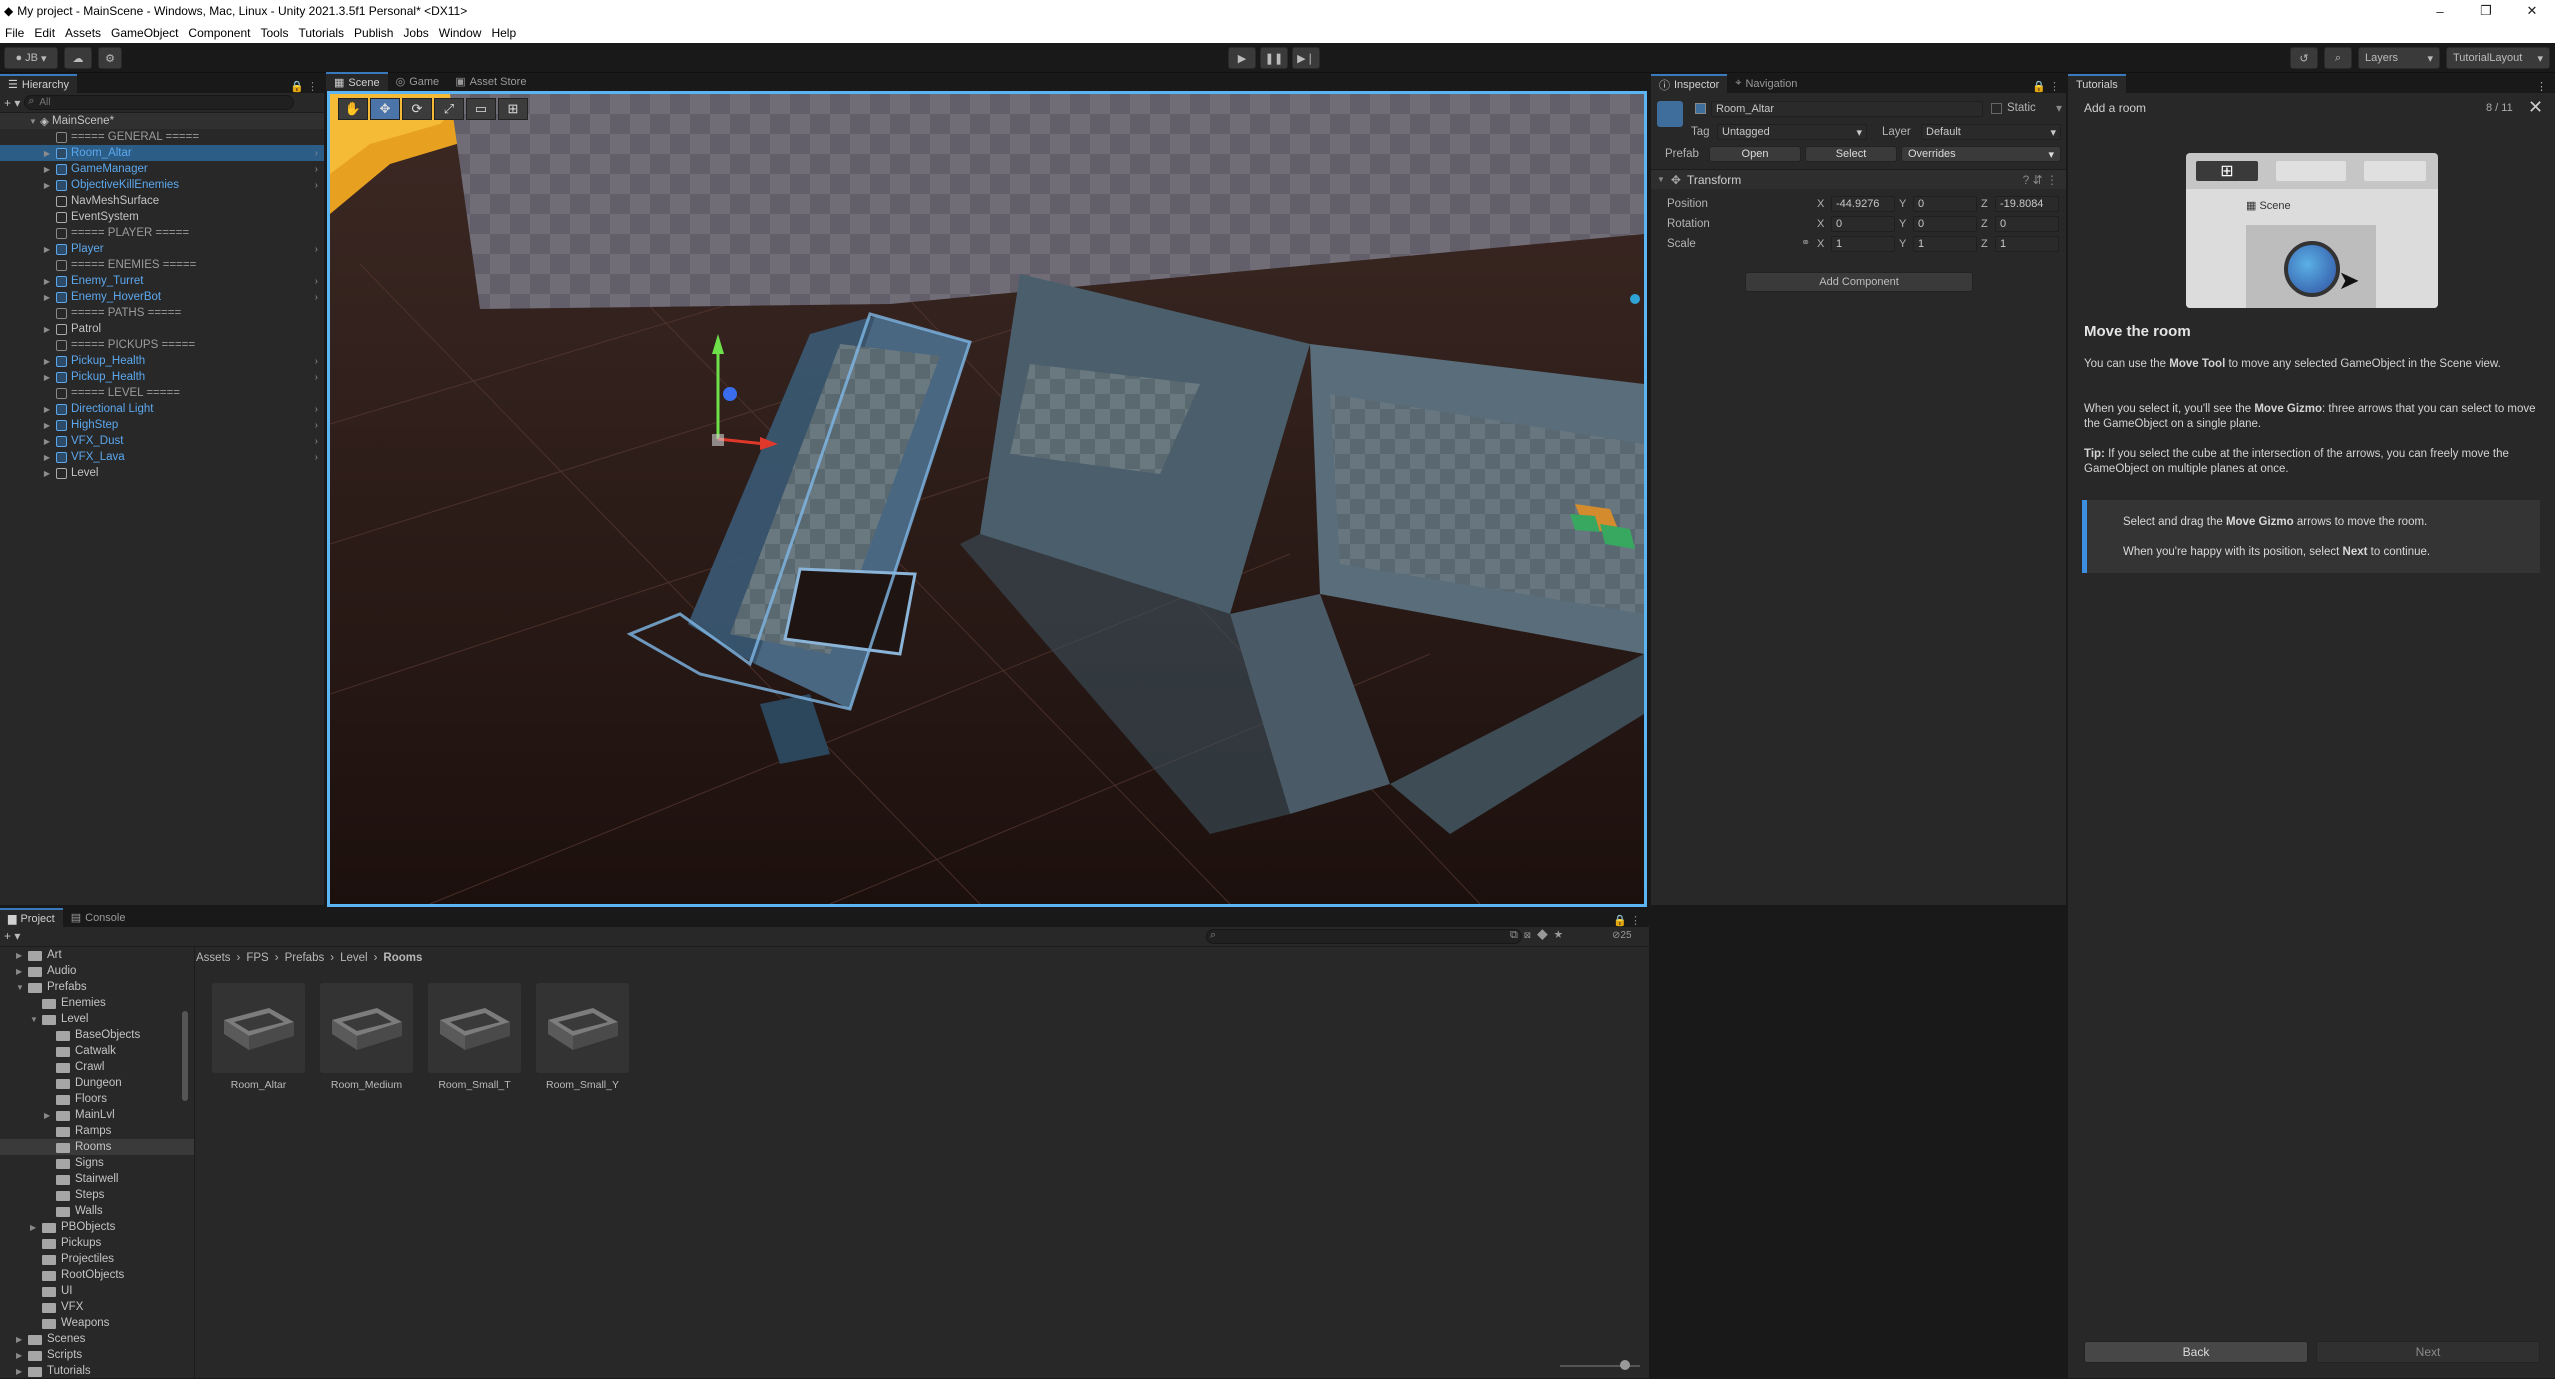 Image resolution: width=2555 pixels, height=1379 pixels. Describe the element at coordinates (97, 1147) in the screenshot. I see `folder-item: Rooms` at that location.